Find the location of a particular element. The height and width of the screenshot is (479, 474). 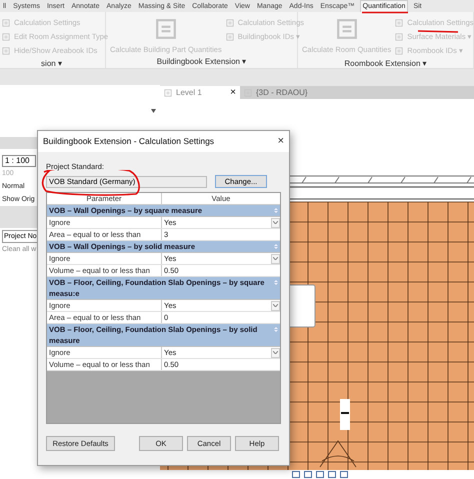

drawing-tab: {3D - RDAOU} is located at coordinates (357, 92).